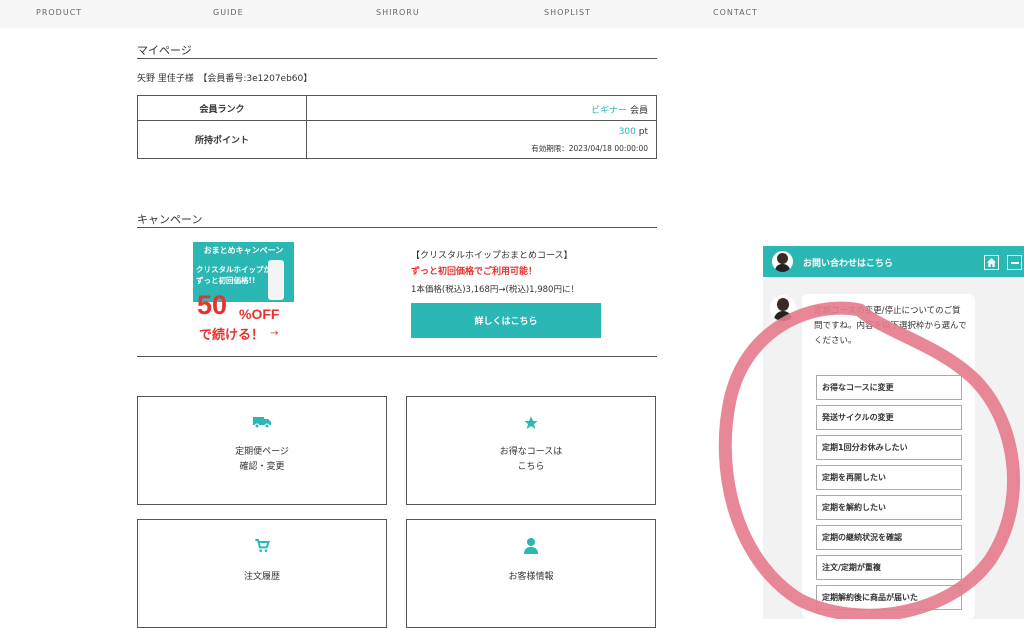 This screenshot has height=628, width=1024. What do you see at coordinates (889, 417) in the screenshot?
I see `chat-option: 発送サイクルの変更` at bounding box center [889, 417].